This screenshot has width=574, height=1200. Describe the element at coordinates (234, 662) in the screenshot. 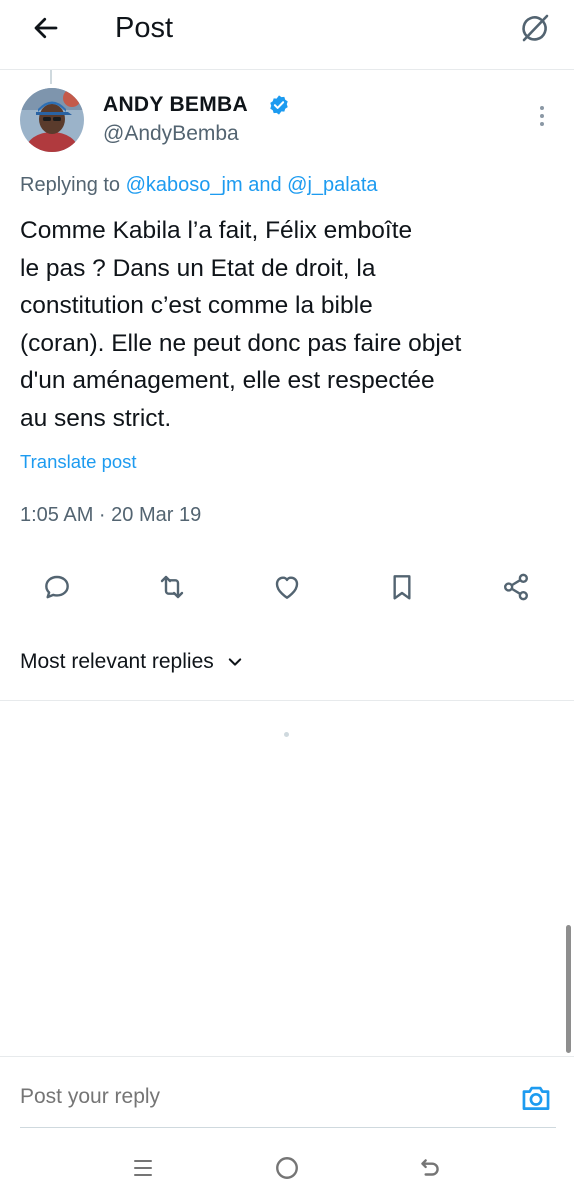

I see `chevron-down-icon` at that location.